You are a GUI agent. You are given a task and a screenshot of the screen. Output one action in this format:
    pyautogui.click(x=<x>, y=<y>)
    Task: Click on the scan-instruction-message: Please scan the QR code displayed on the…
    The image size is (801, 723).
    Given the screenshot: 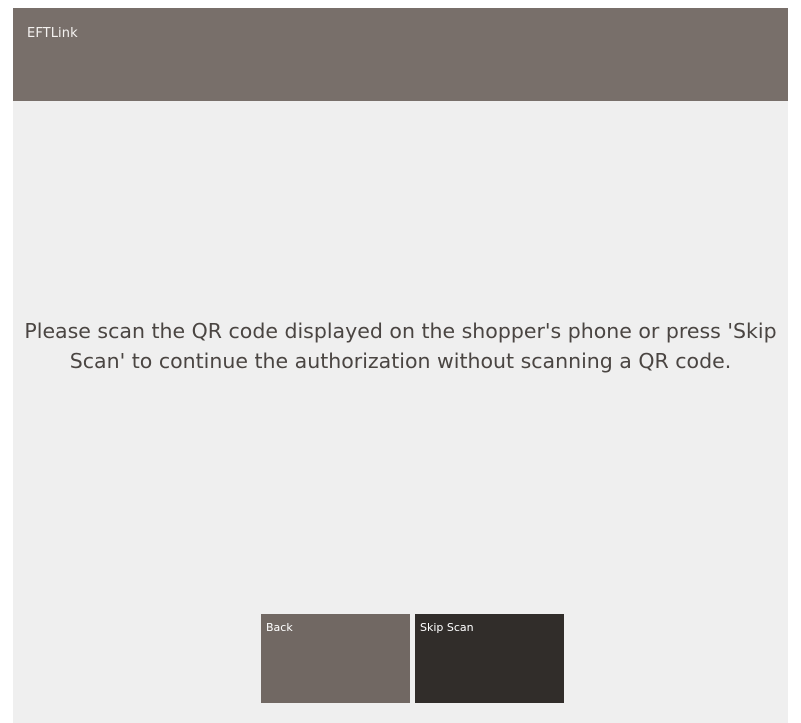 What is the action you would take?
    pyautogui.click(x=400, y=346)
    